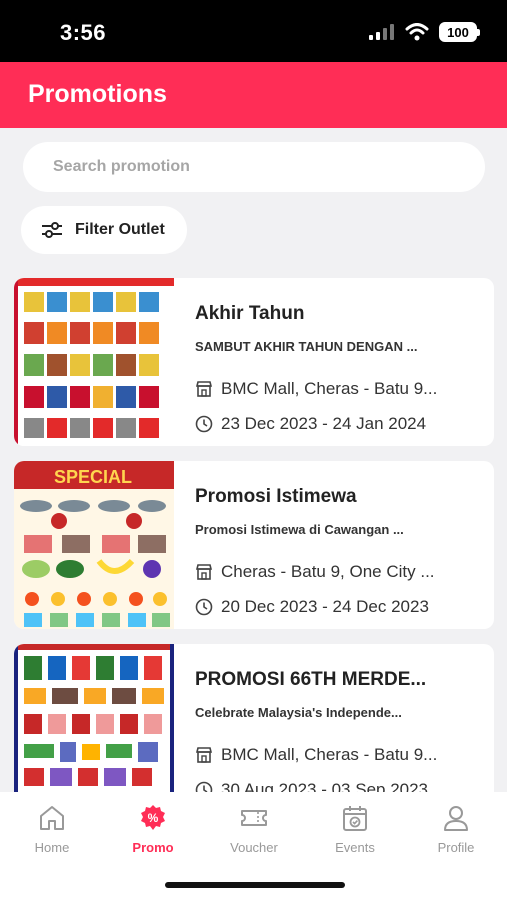 Image resolution: width=507 pixels, height=900 pixels. What do you see at coordinates (52, 818) in the screenshot?
I see `home-icon` at bounding box center [52, 818].